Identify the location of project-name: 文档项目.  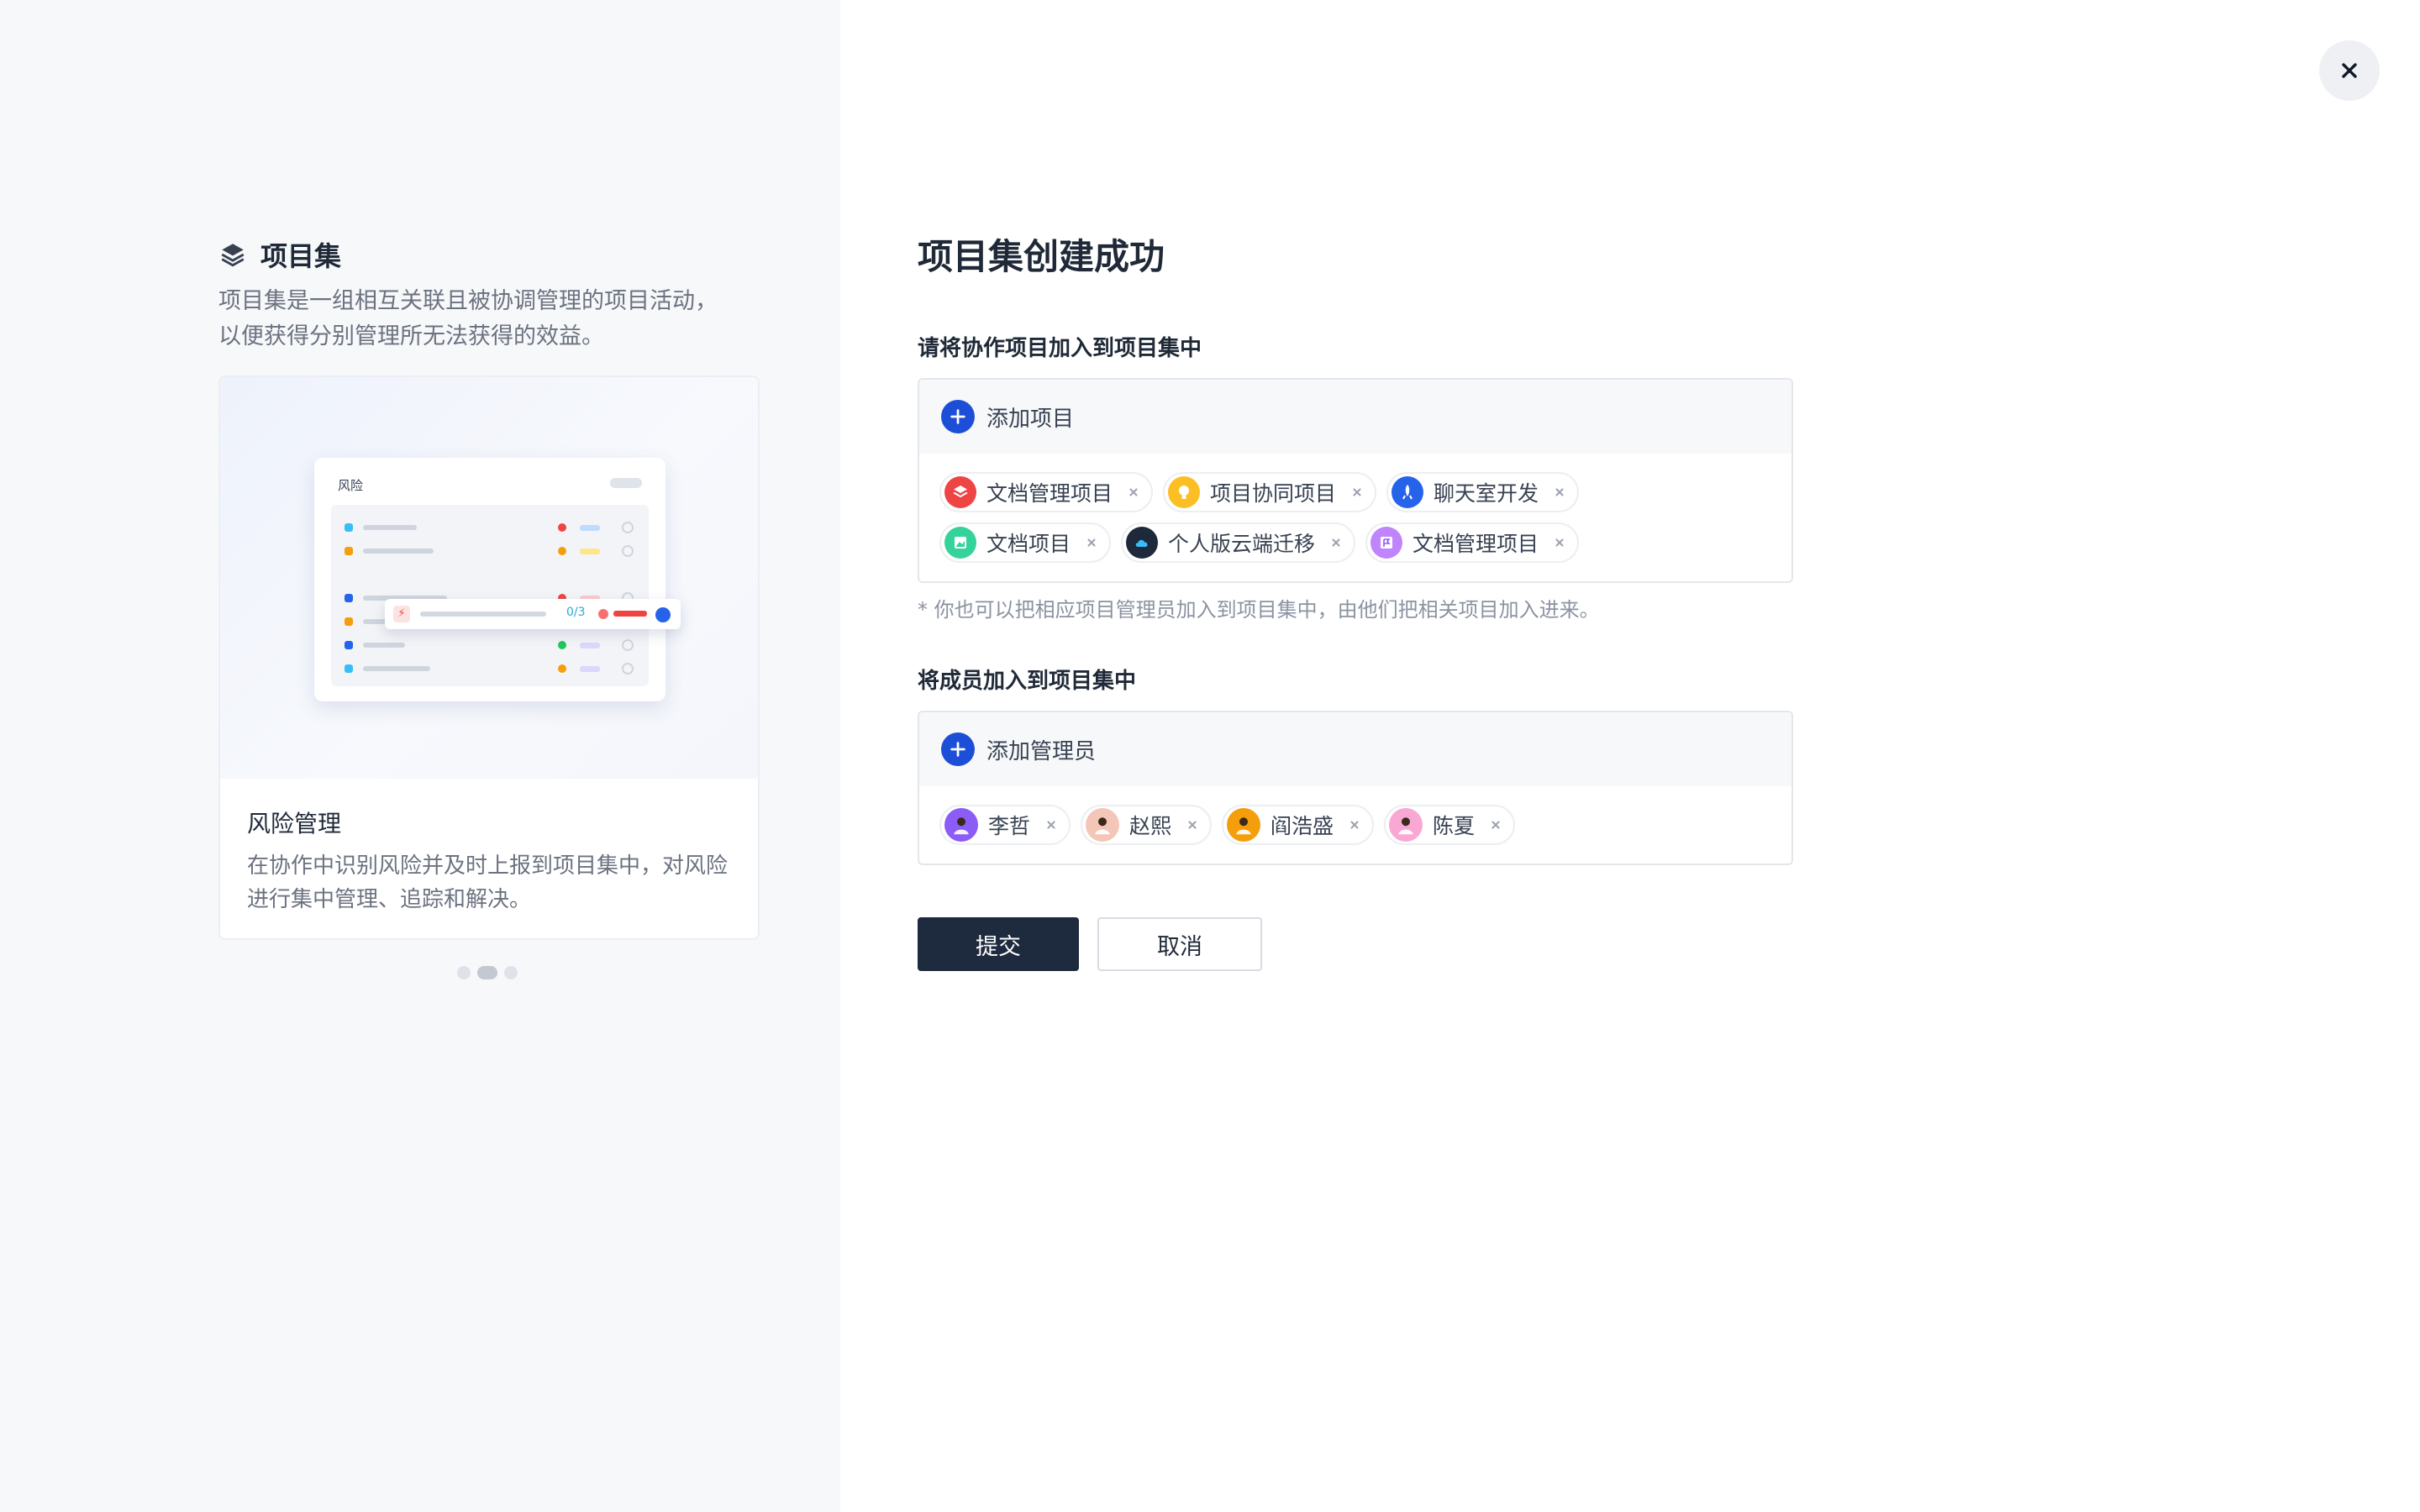
(1028, 544).